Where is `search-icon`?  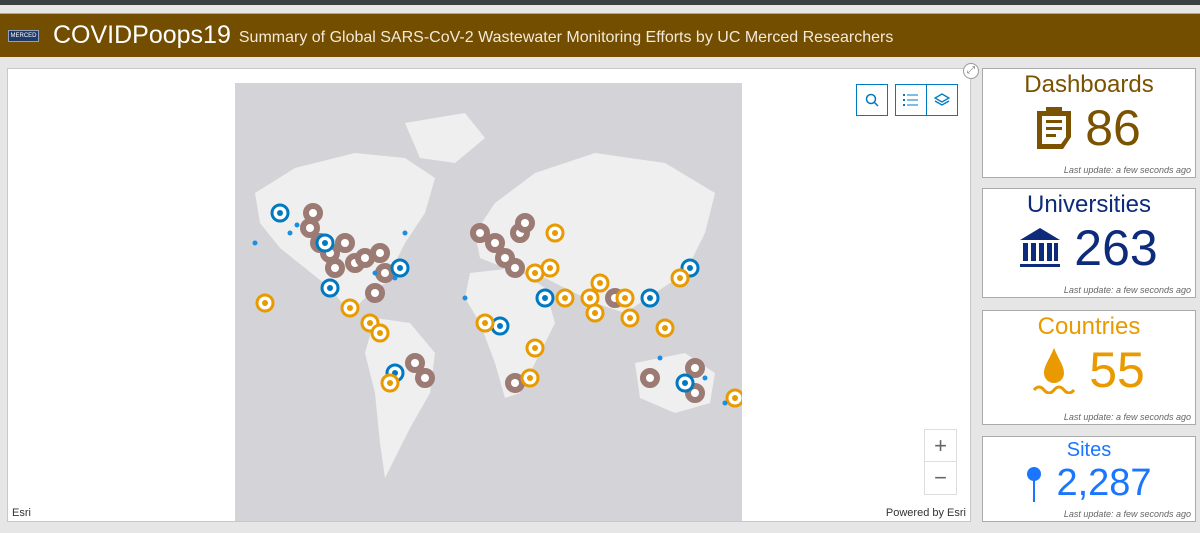 search-icon is located at coordinates (872, 100).